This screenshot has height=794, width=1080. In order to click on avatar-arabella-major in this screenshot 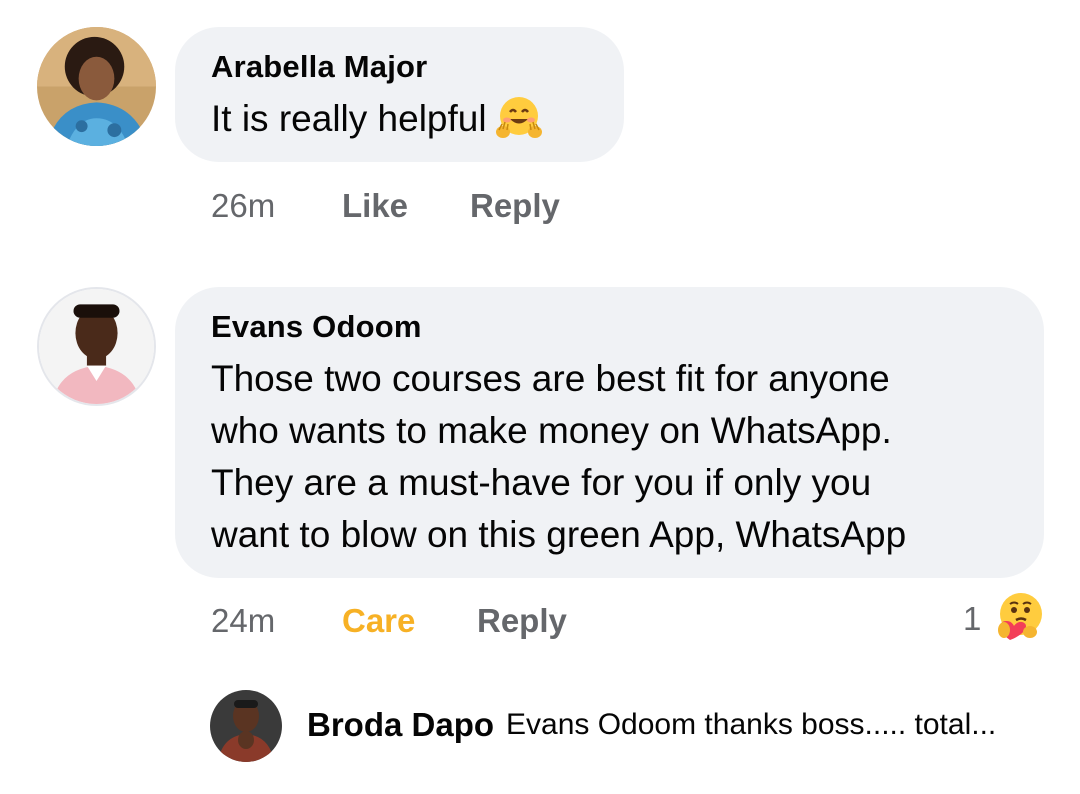, I will do `click(96, 86)`.